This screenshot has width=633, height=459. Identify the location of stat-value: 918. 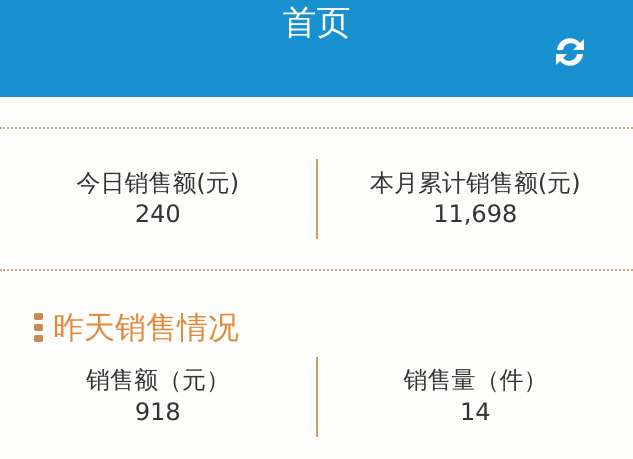
(157, 412).